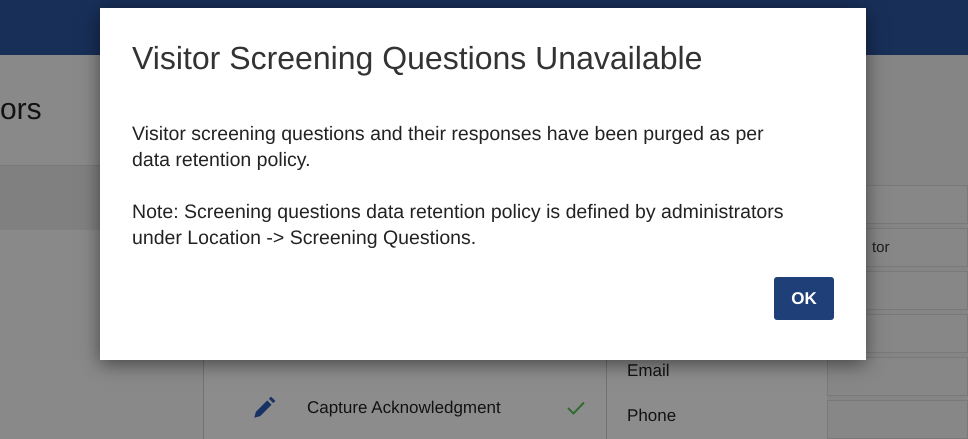 The width and height of the screenshot is (968, 439). I want to click on field-label: Phone, so click(651, 416).